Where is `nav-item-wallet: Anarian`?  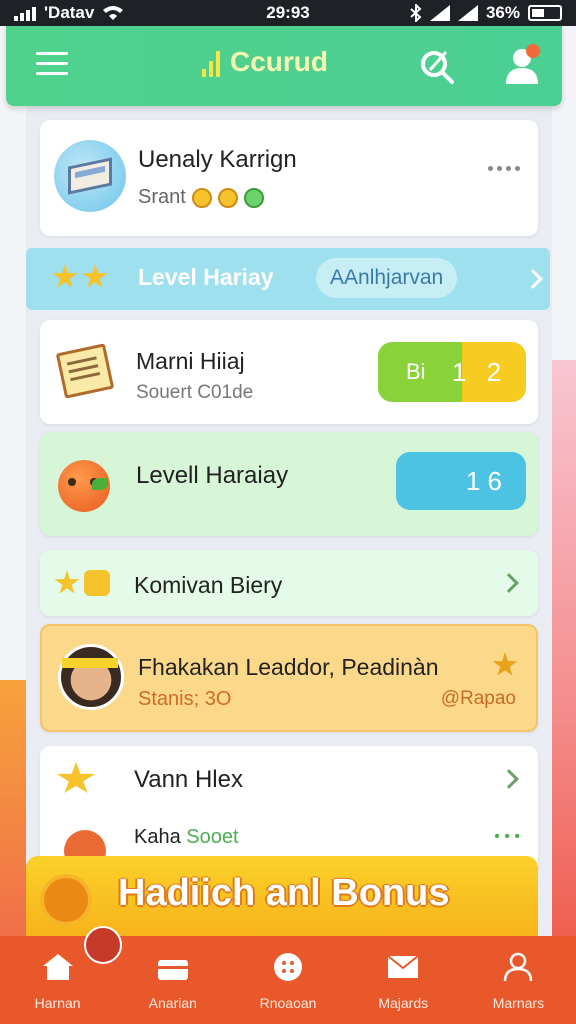 nav-item-wallet: Anarian is located at coordinates (172, 980).